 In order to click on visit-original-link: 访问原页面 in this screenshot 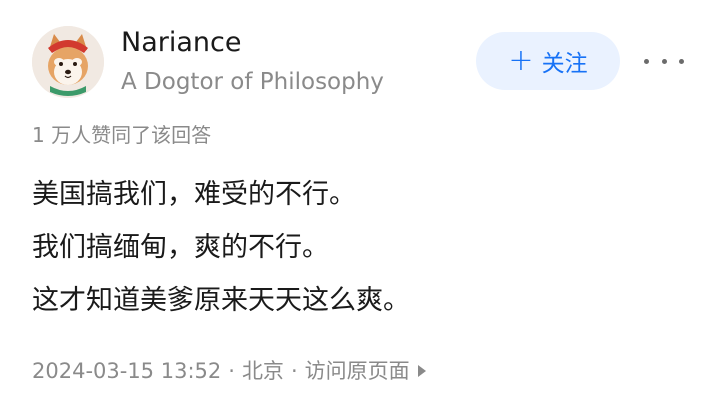, I will do `click(365, 371)`.